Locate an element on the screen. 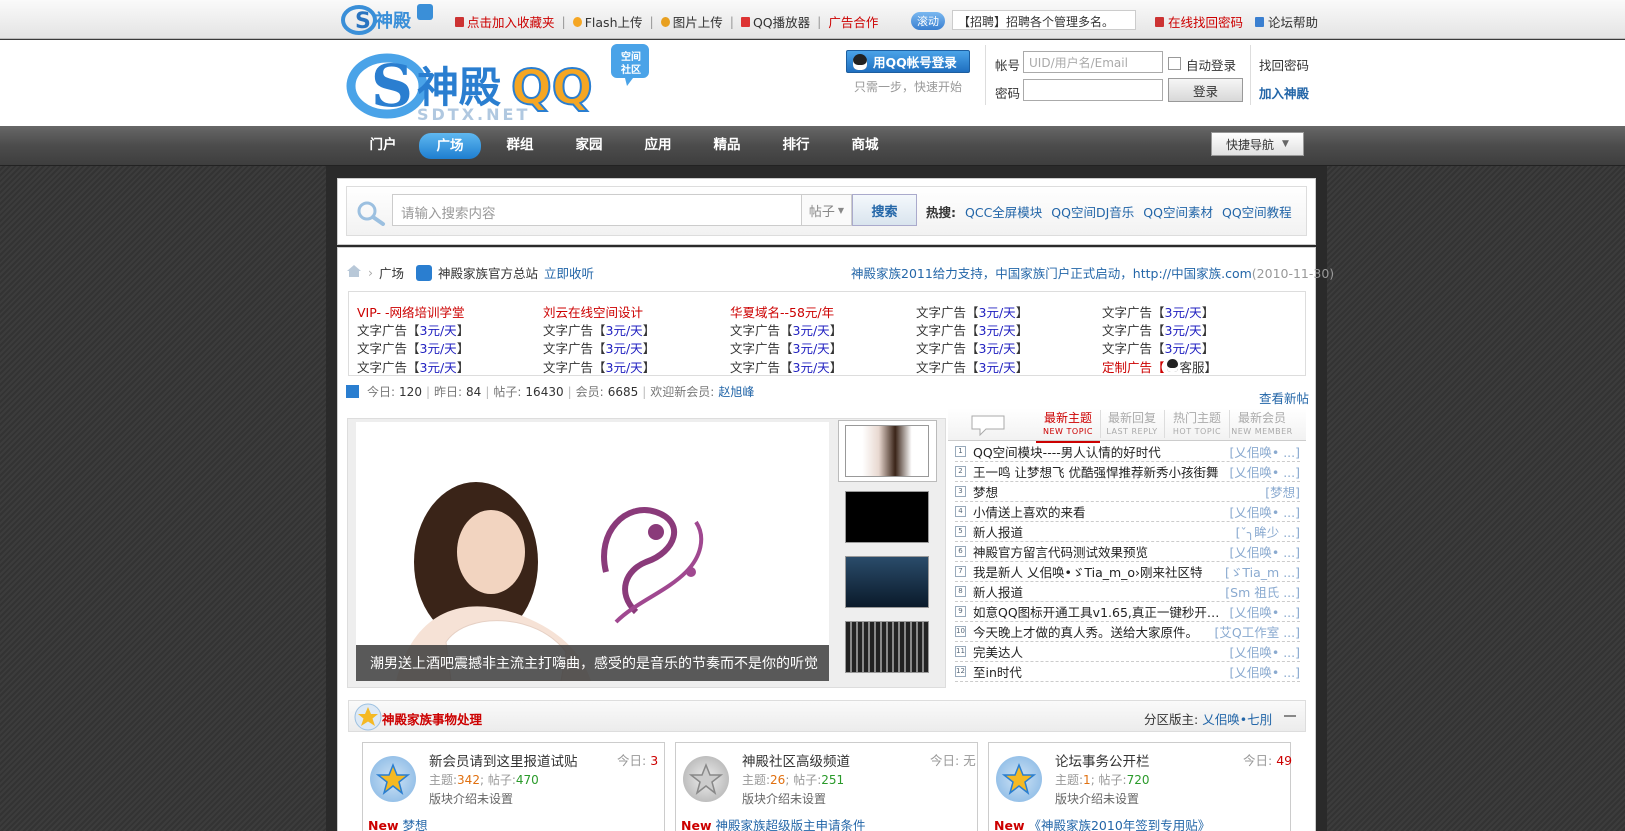 The image size is (1625, 831). topic-row: 3 梦想 [梦想] is located at coordinates (1127, 492).